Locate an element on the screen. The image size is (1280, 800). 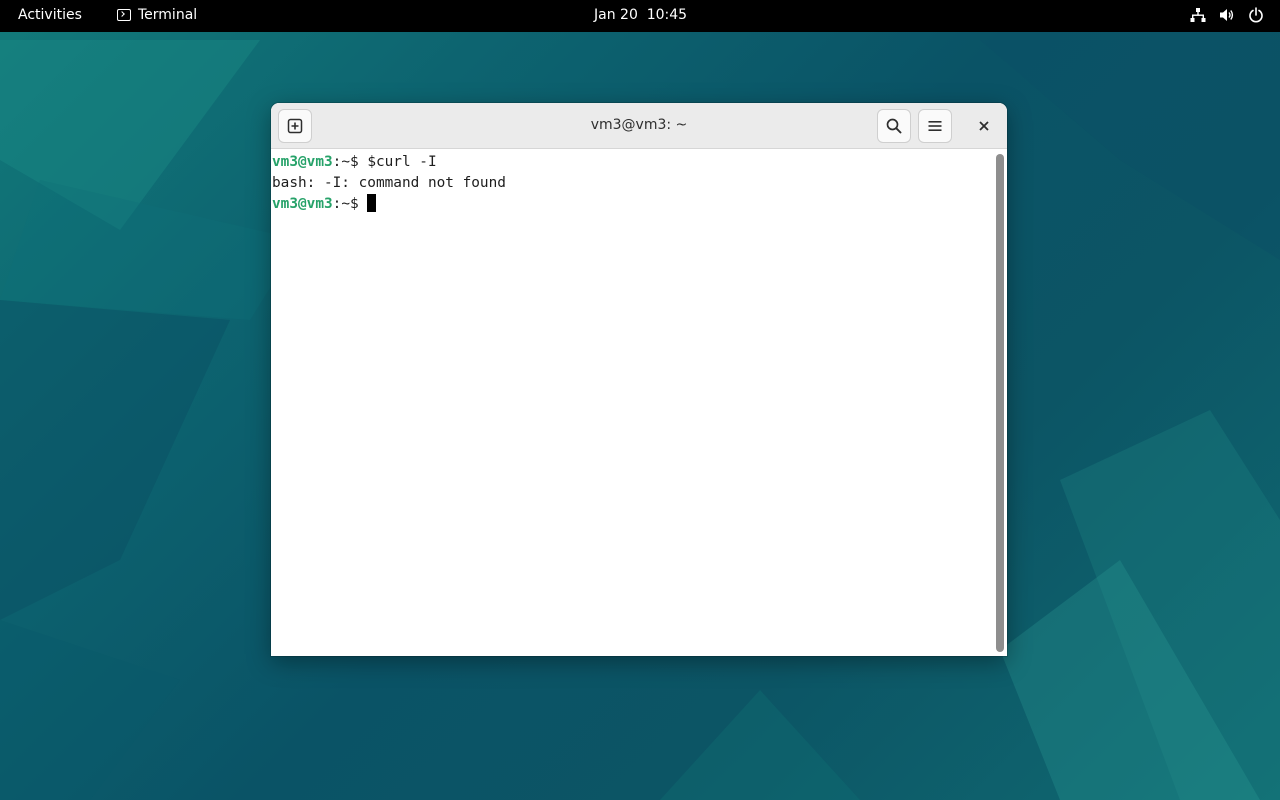
activities-button: Activities is located at coordinates (50, 15).